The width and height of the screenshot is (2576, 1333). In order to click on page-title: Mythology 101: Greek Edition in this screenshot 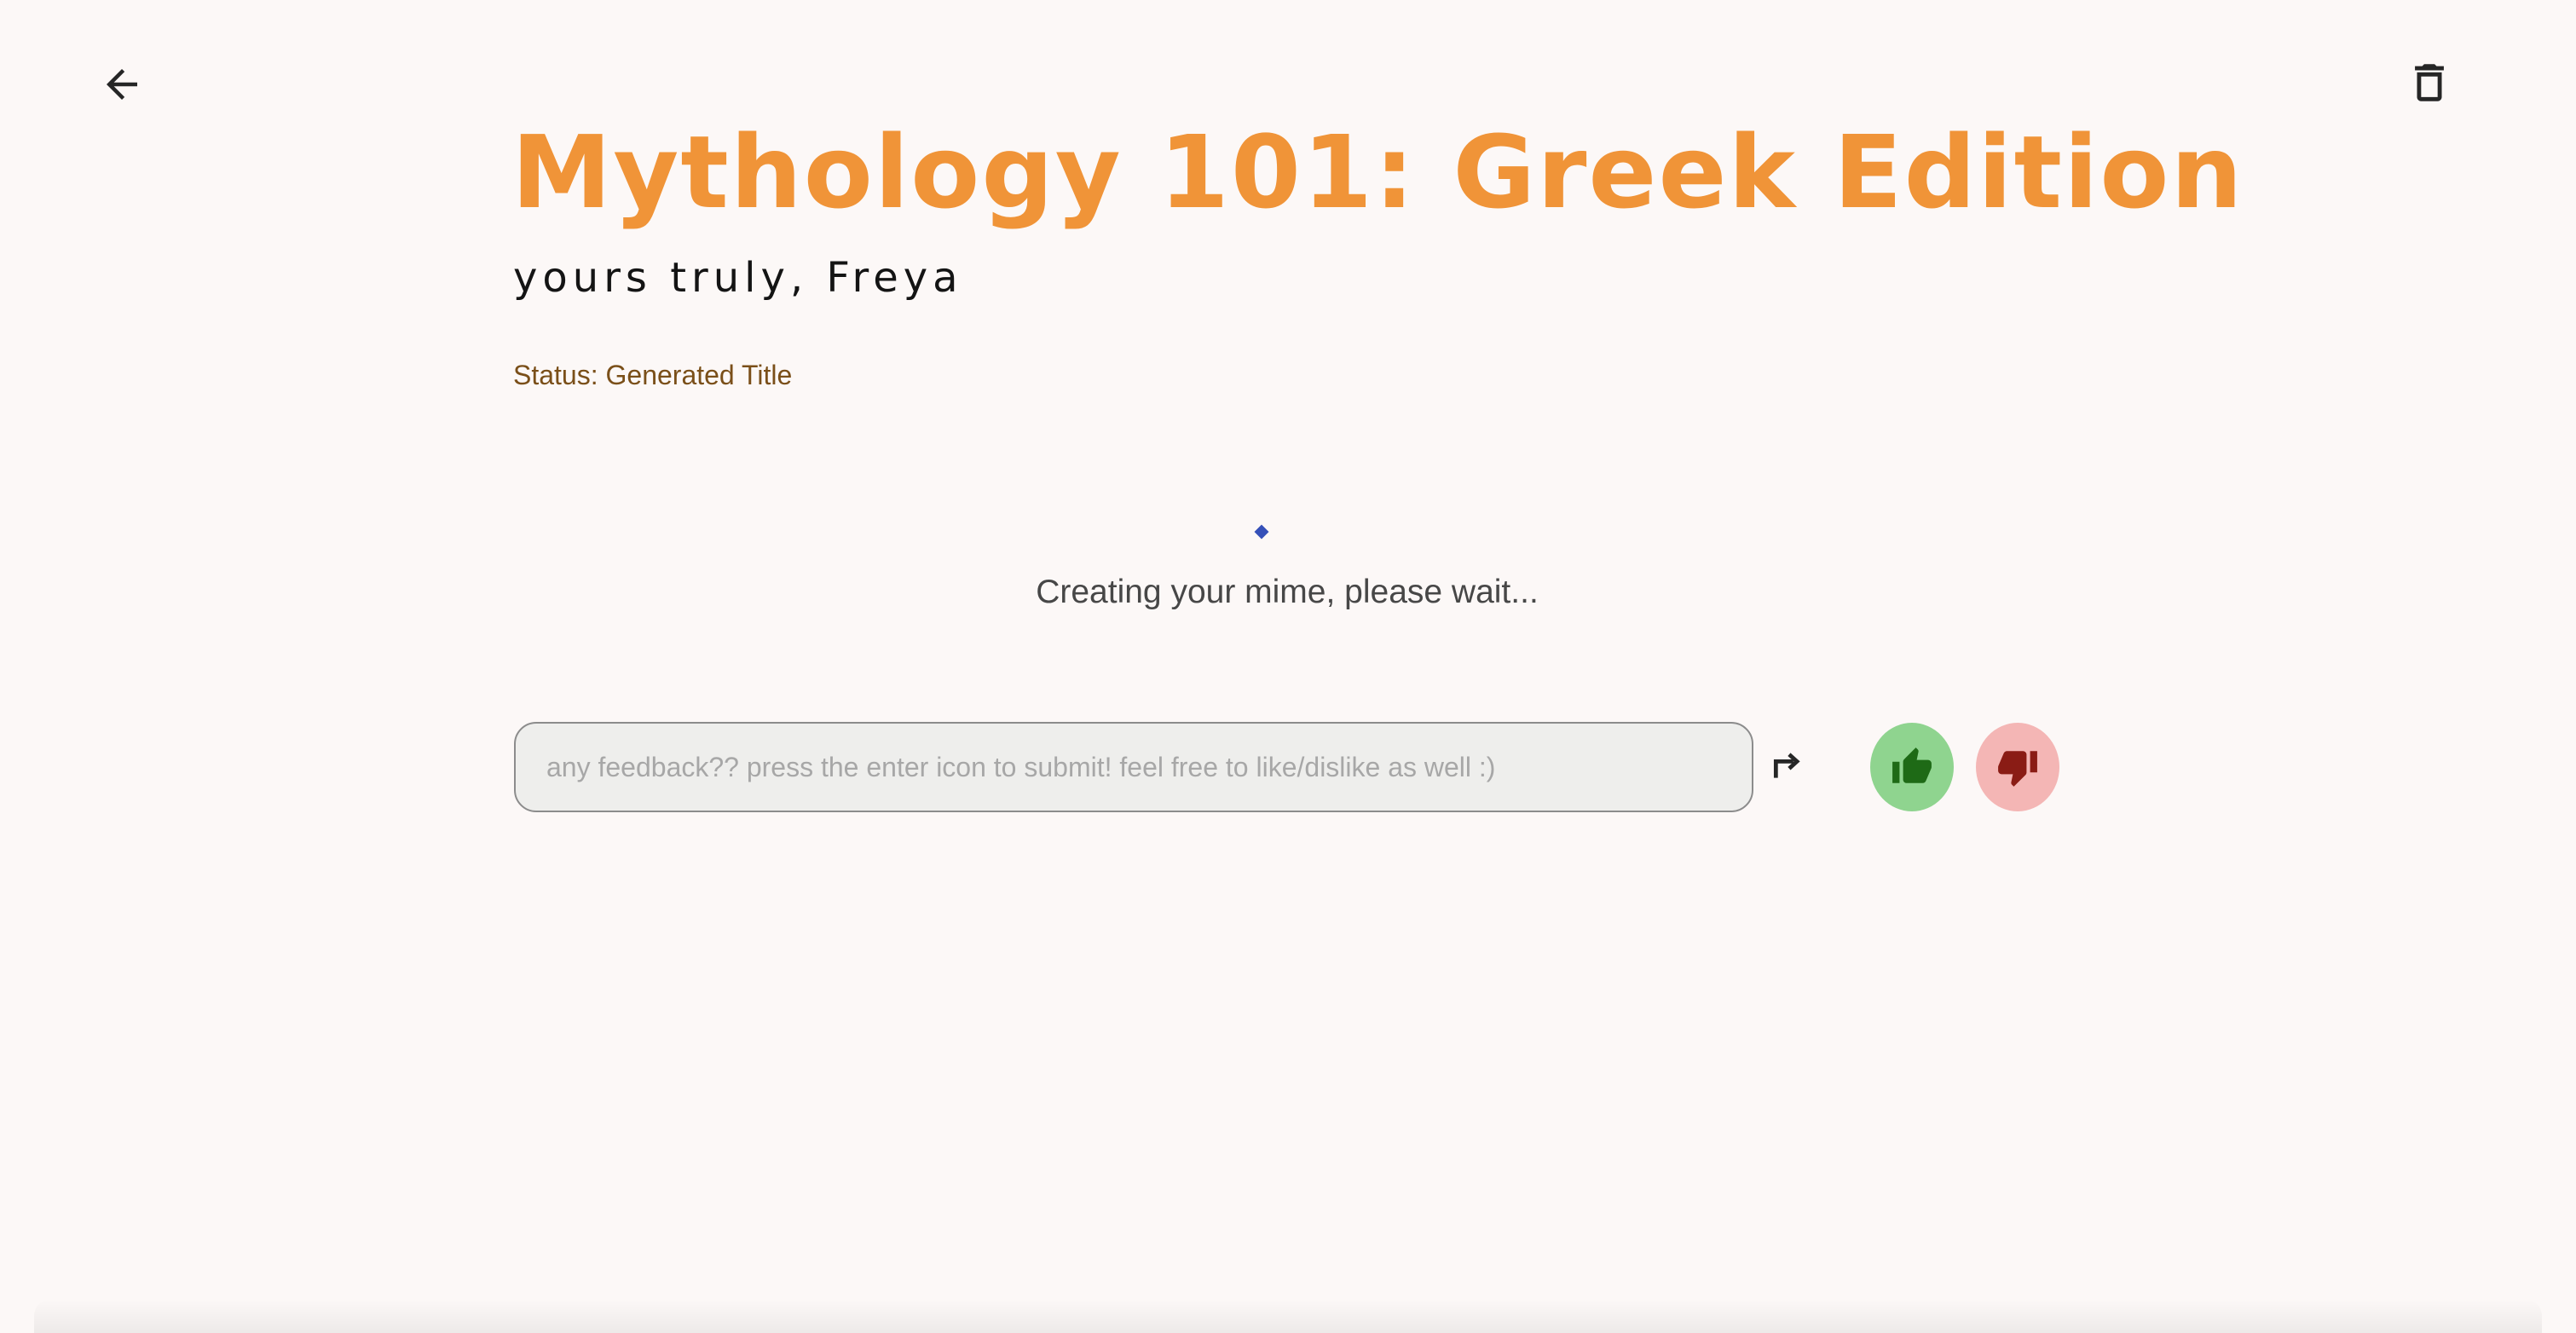, I will do `click(1377, 172)`.